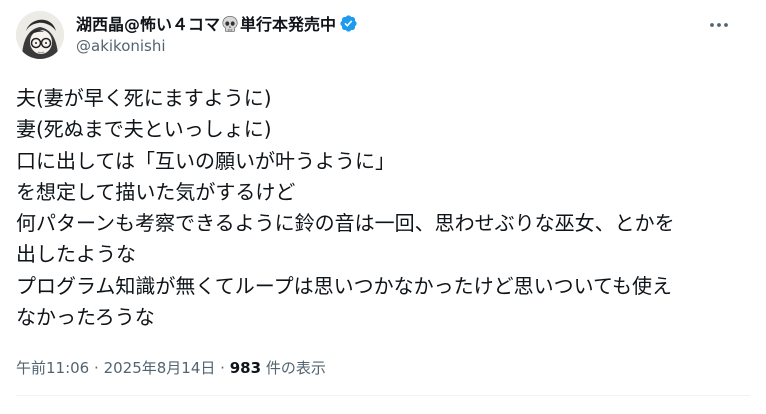 This screenshot has height=414, width=766. Describe the element at coordinates (159, 368) in the screenshot. I see `tweet-date: 2025年8月14日` at that location.